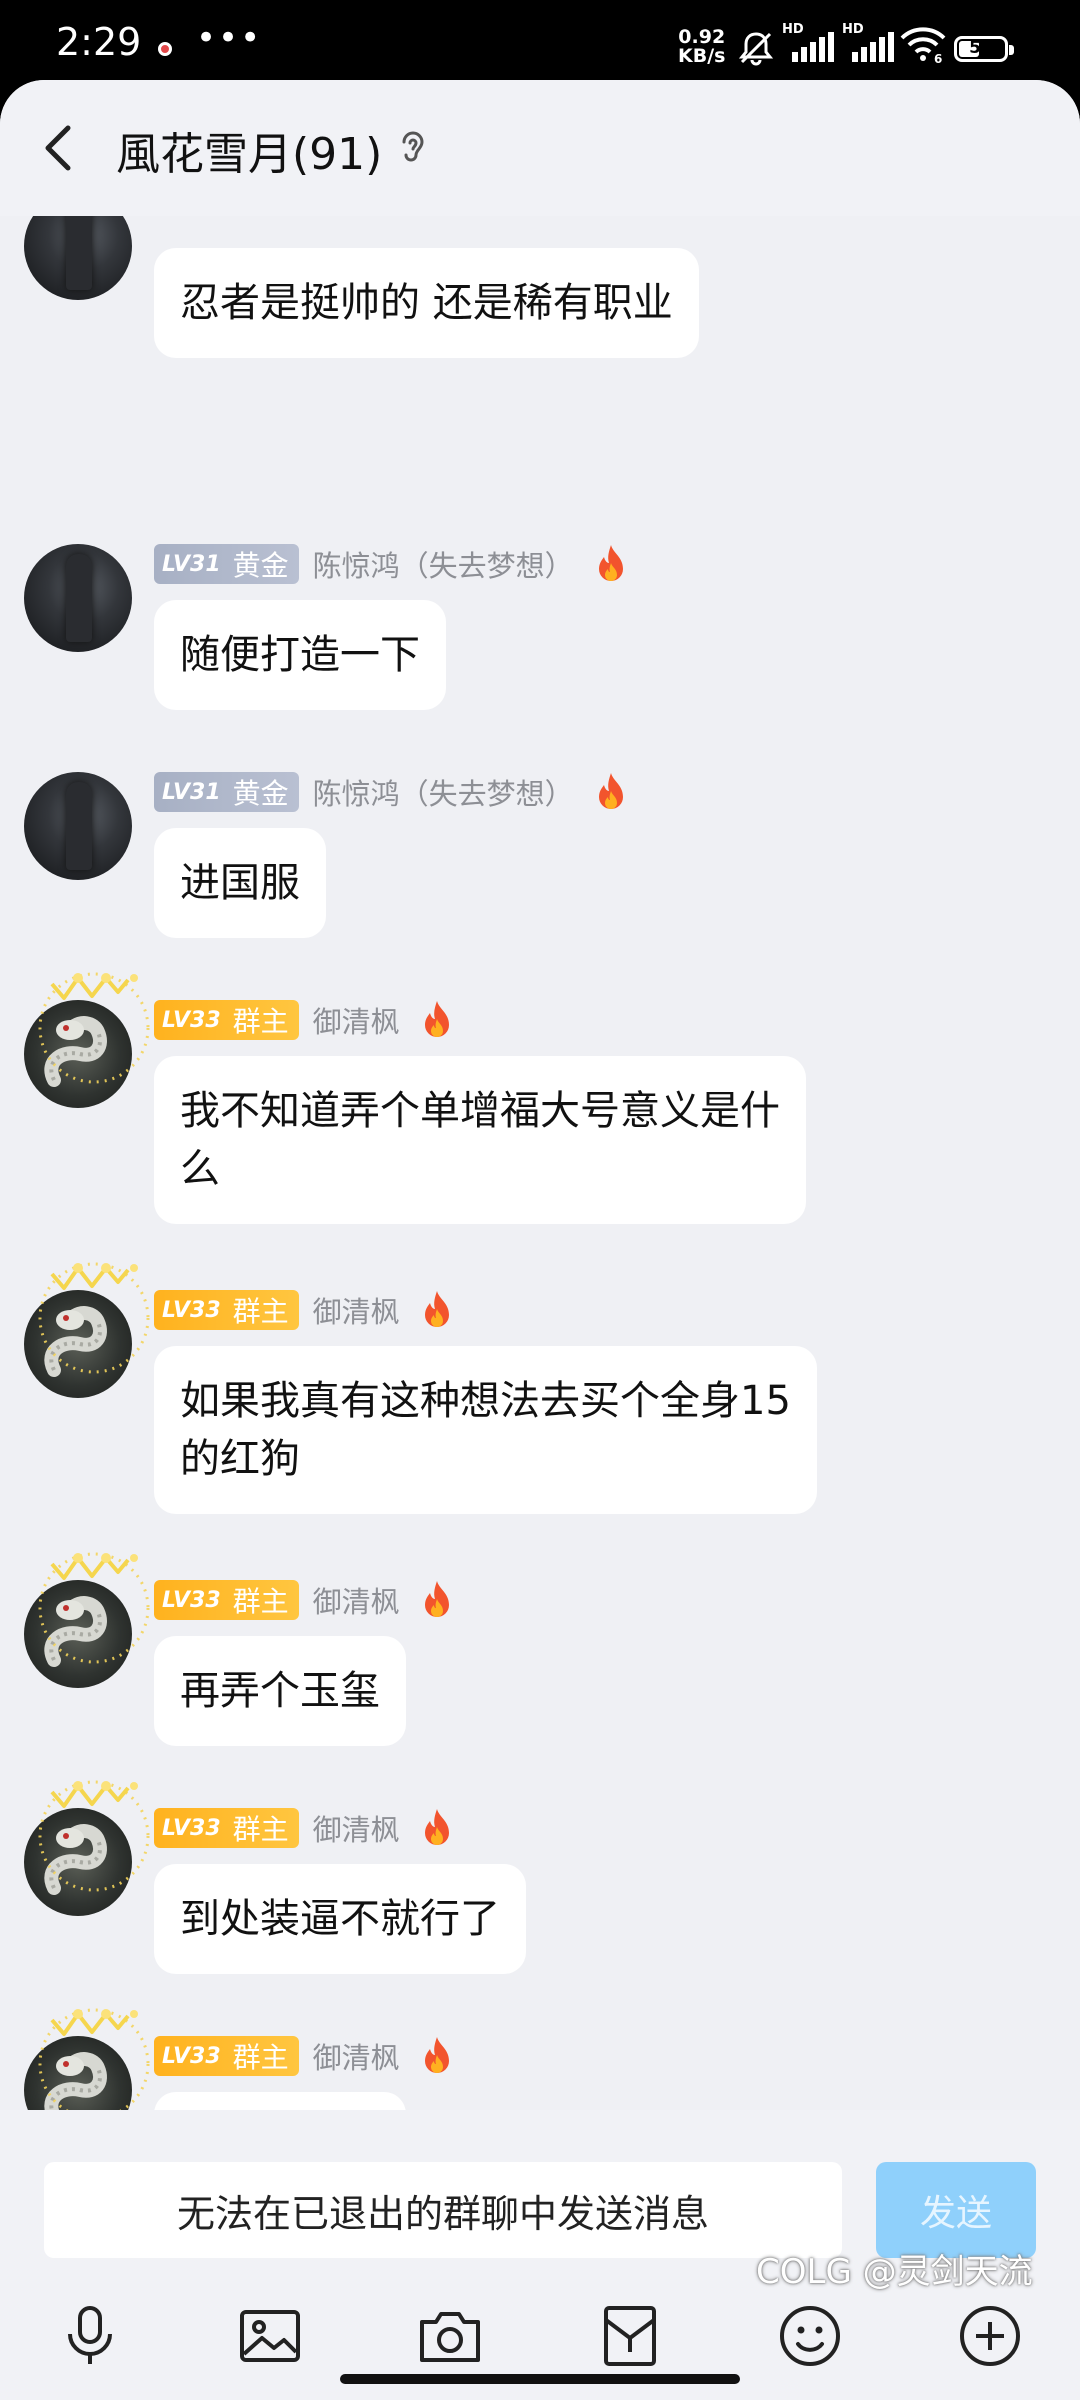 Image resolution: width=1080 pixels, height=2400 pixels. Describe the element at coordinates (200, 1169) in the screenshot. I see `message-text-line: 么` at that location.